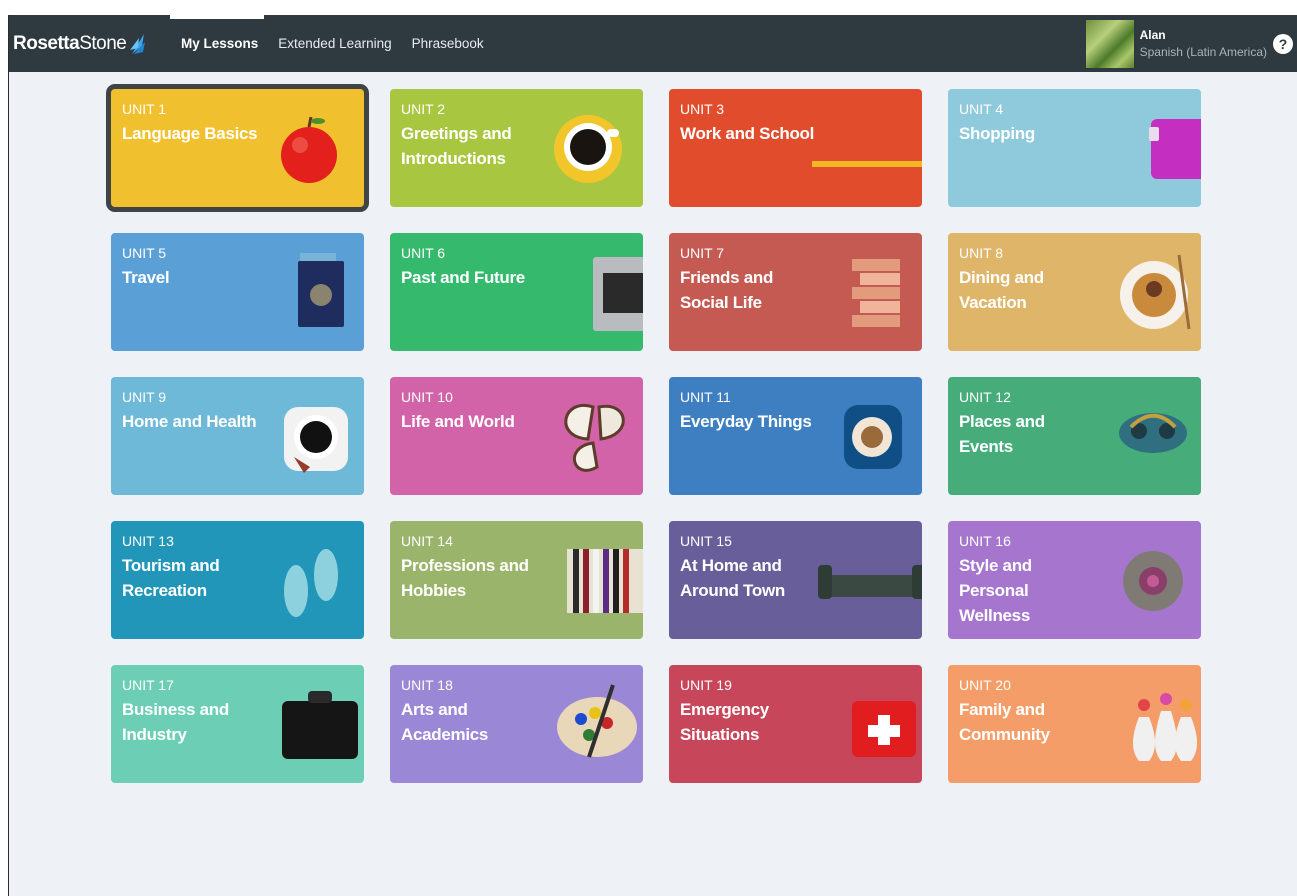  What do you see at coordinates (138, 44) in the screenshot?
I see `logo-stone-icon` at bounding box center [138, 44].